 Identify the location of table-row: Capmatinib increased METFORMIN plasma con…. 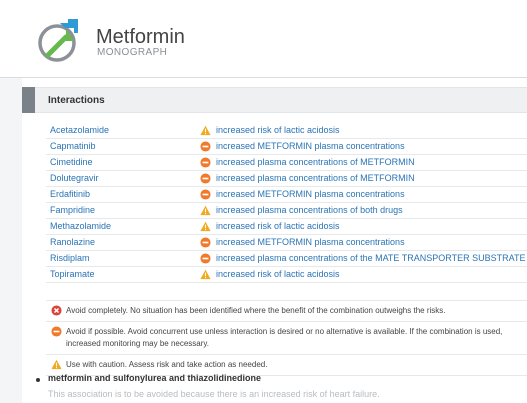
(286, 147).